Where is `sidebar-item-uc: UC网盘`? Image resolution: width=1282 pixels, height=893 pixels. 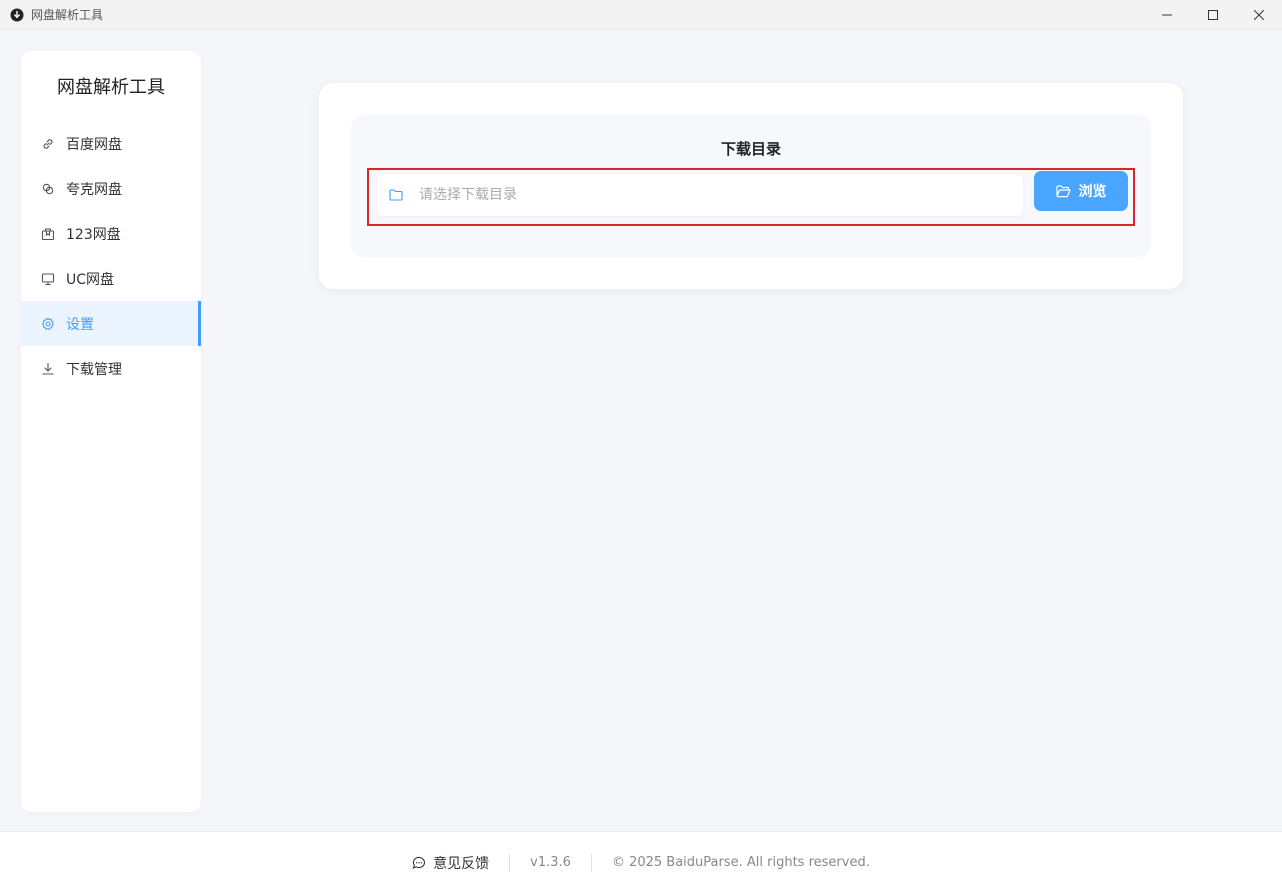
sidebar-item-uc: UC网盘 is located at coordinates (111, 278).